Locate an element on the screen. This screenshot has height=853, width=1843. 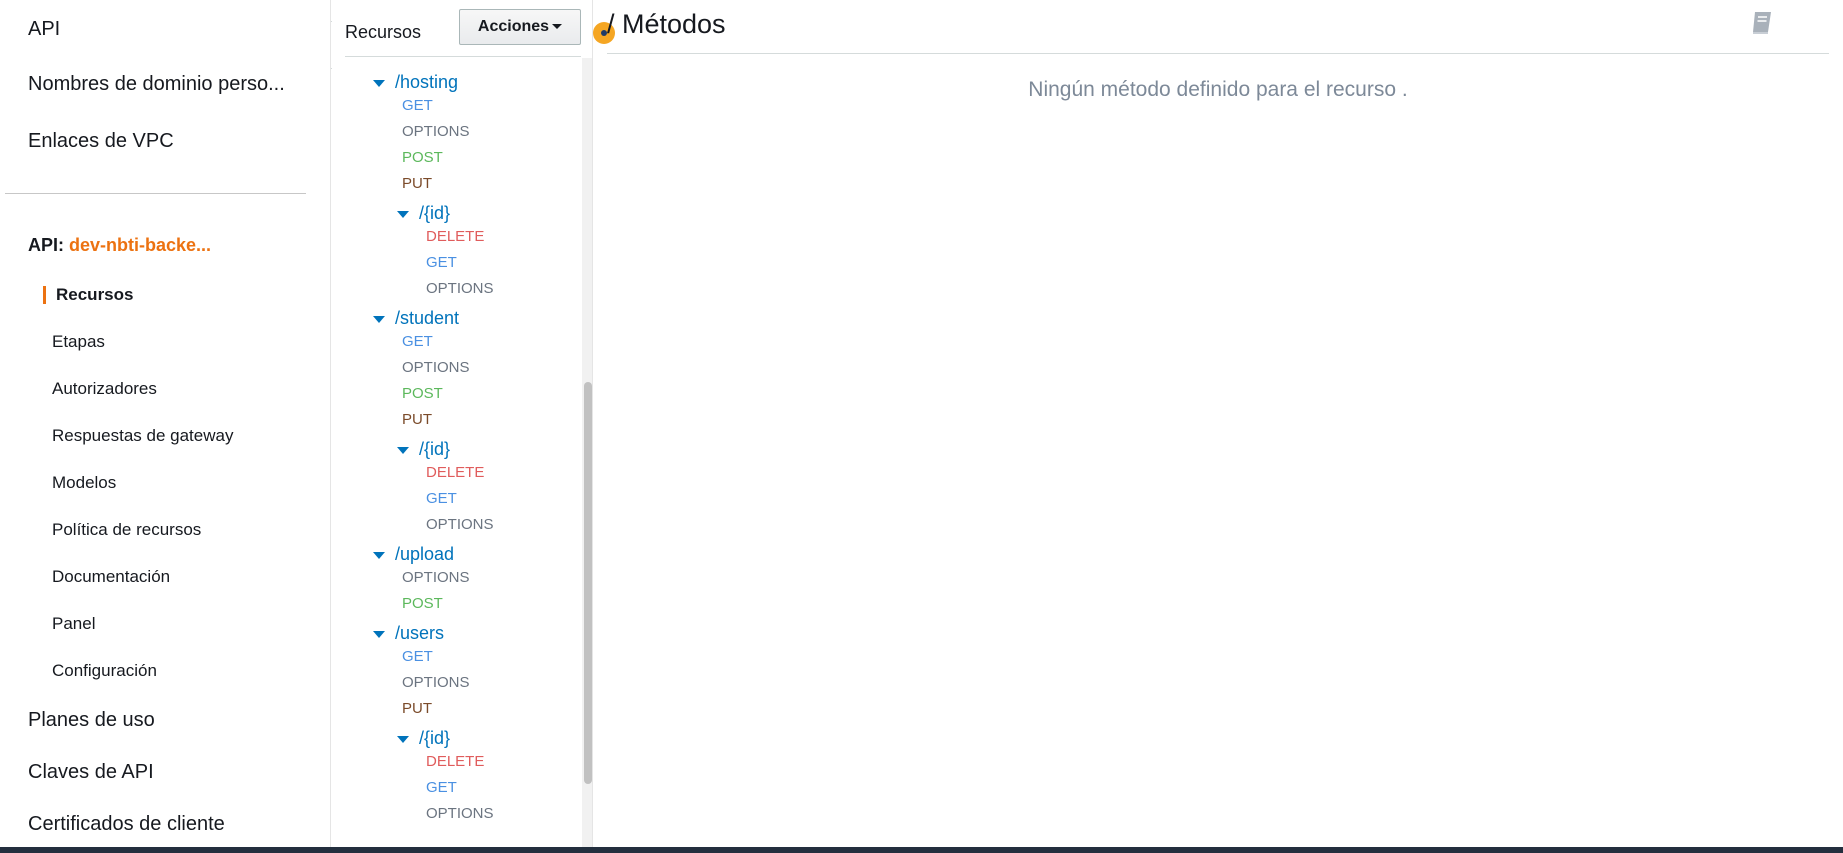
page-title: / Métodos is located at coordinates (666, 24).